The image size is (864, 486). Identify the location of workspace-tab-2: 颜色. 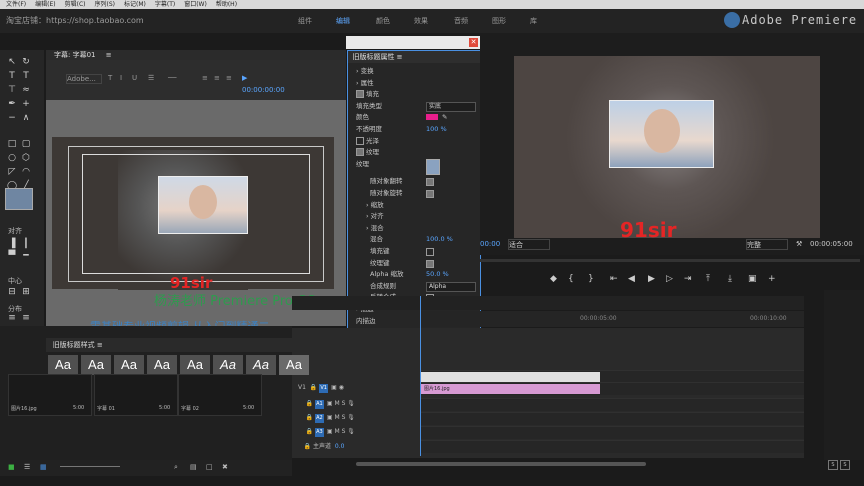
(383, 21).